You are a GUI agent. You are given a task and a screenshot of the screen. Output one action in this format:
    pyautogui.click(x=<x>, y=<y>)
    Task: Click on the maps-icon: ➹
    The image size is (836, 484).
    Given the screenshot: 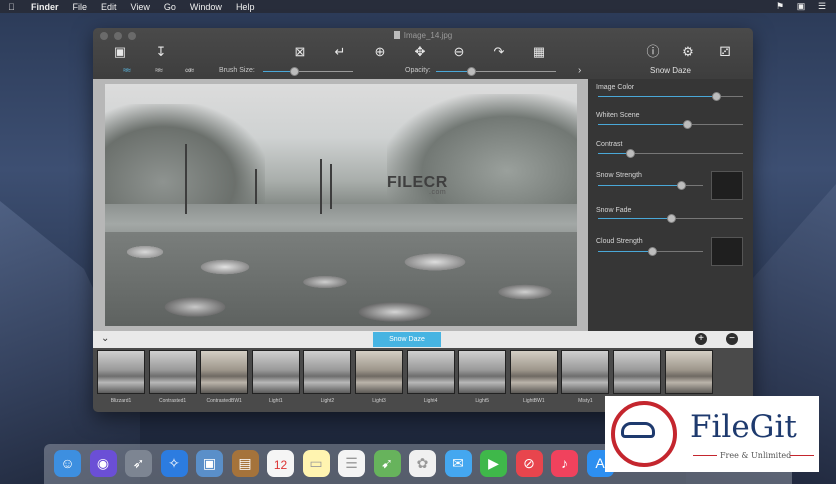 What is the action you would take?
    pyautogui.click(x=387, y=463)
    